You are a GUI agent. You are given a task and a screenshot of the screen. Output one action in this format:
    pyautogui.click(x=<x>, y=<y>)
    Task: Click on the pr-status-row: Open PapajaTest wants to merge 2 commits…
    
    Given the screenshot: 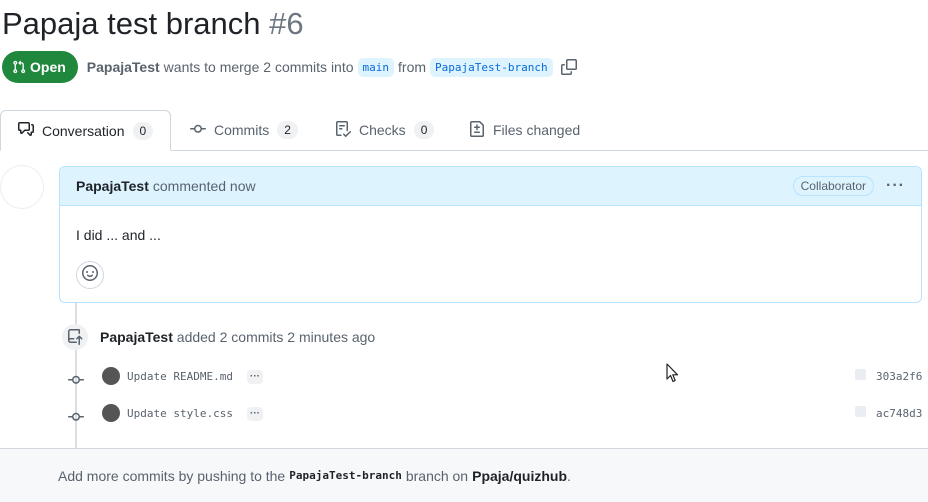 What is the action you would take?
    pyautogui.click(x=289, y=67)
    